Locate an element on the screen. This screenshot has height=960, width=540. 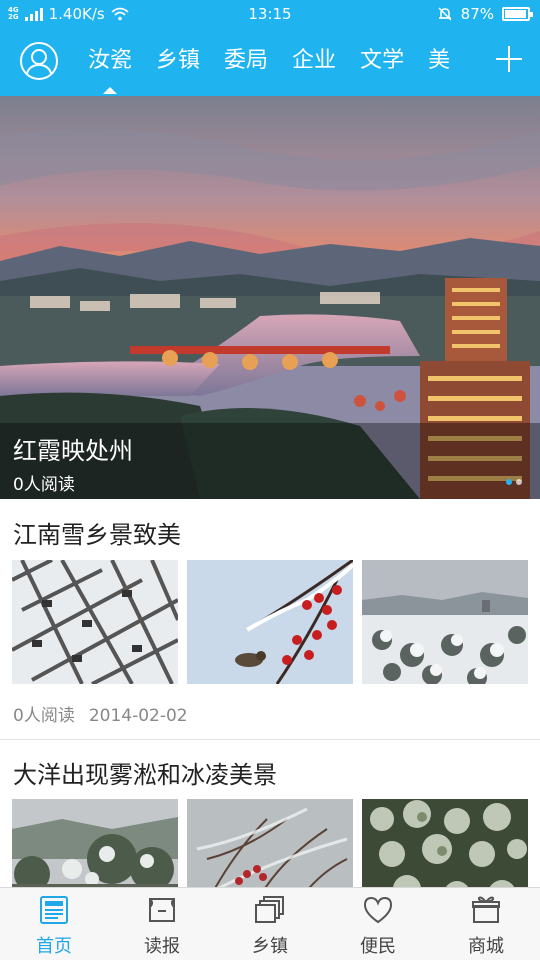
carousel-indicator is located at coordinates (514, 482).